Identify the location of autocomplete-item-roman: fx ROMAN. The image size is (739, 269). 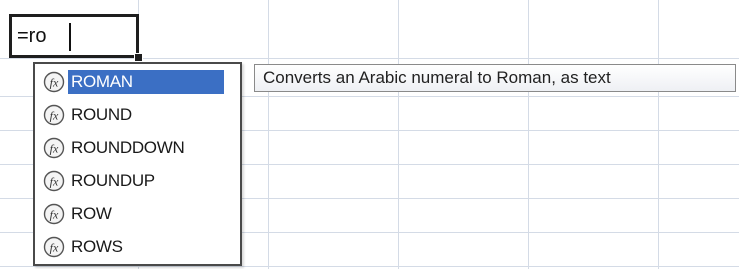
(138, 81).